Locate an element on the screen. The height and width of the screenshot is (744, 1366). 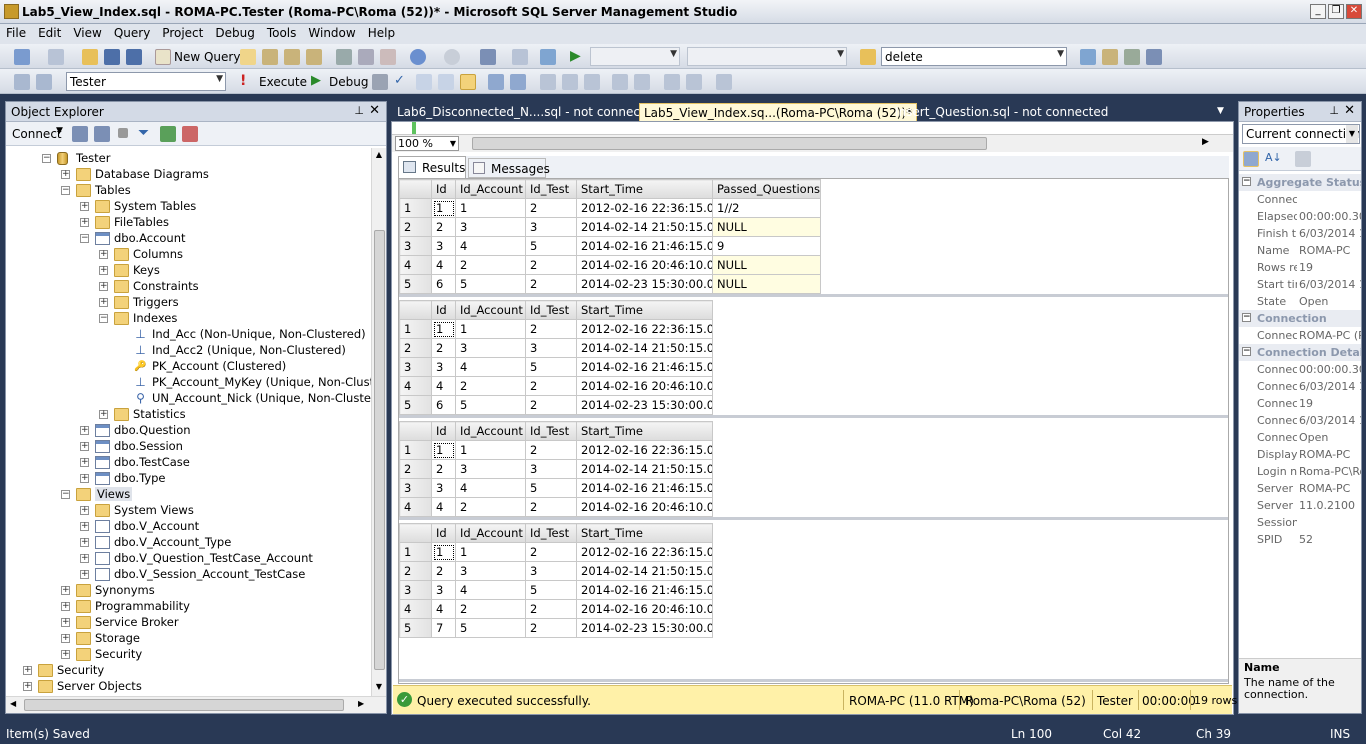
scroll-down-icon: ▼ is located at coordinates (379, 688).